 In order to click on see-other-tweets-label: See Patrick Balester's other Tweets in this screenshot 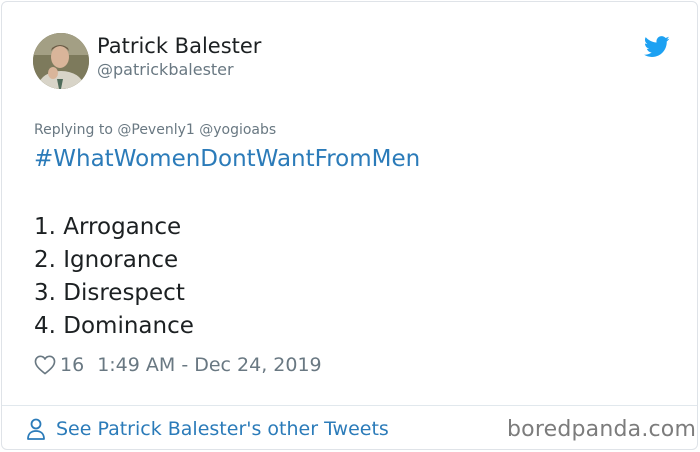, I will do `click(222, 429)`.